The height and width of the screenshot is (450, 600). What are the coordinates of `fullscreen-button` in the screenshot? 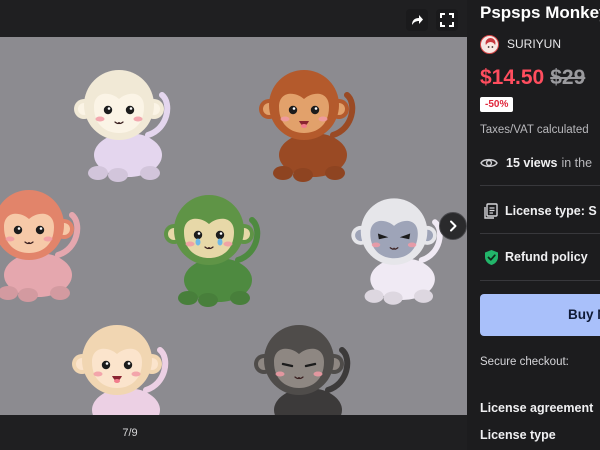 It's located at (447, 20).